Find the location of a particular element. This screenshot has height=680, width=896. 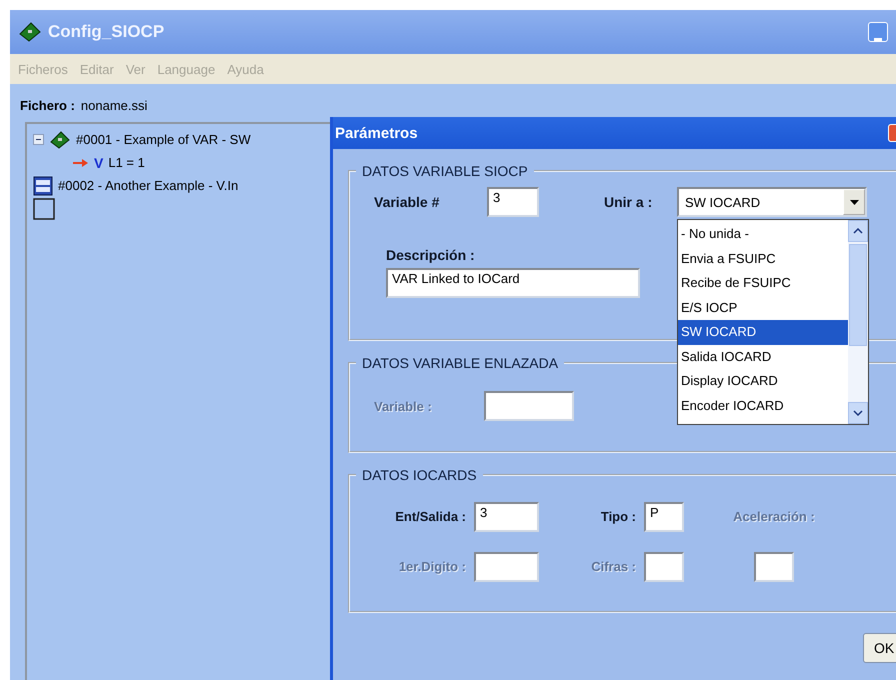

group-title: DATOS VARIABLE SIOCP is located at coordinates (445, 171).